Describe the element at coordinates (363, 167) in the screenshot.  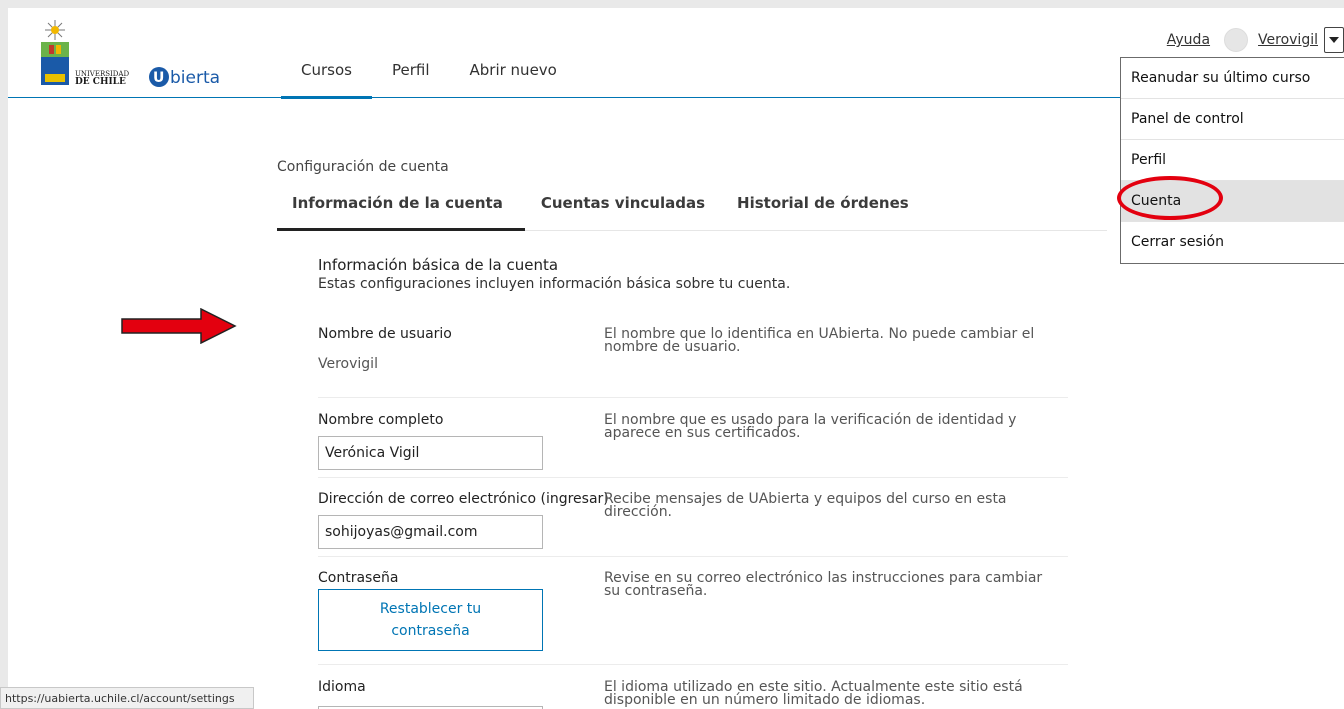
I see `page-title: Configuración de cuenta` at that location.